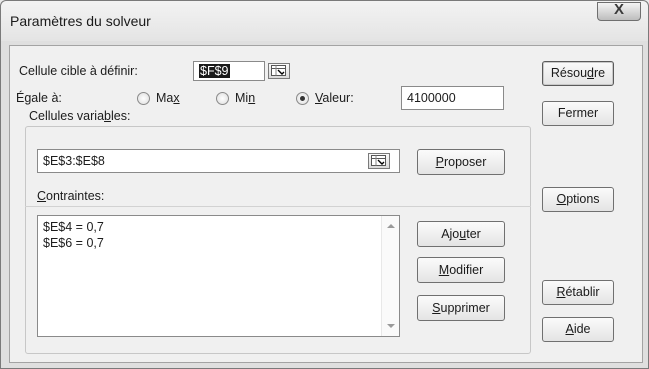  I want to click on scroll-up-arrow-icon, so click(391, 226).